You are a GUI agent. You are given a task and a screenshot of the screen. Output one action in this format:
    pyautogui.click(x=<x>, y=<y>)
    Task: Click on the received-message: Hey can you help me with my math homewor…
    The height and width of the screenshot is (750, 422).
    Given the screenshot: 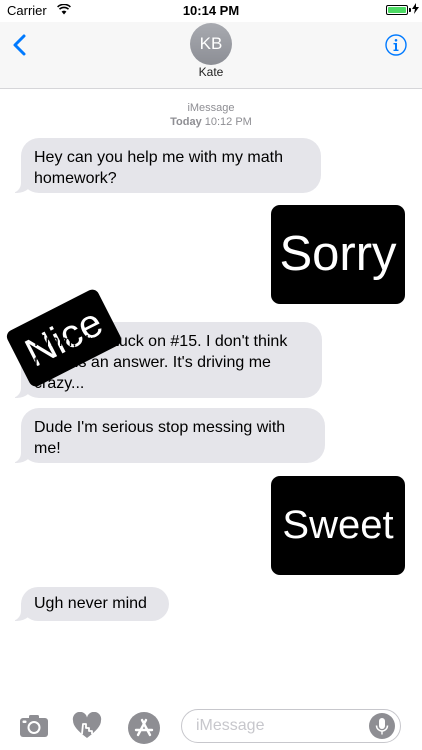 What is the action you would take?
    pyautogui.click(x=166, y=165)
    